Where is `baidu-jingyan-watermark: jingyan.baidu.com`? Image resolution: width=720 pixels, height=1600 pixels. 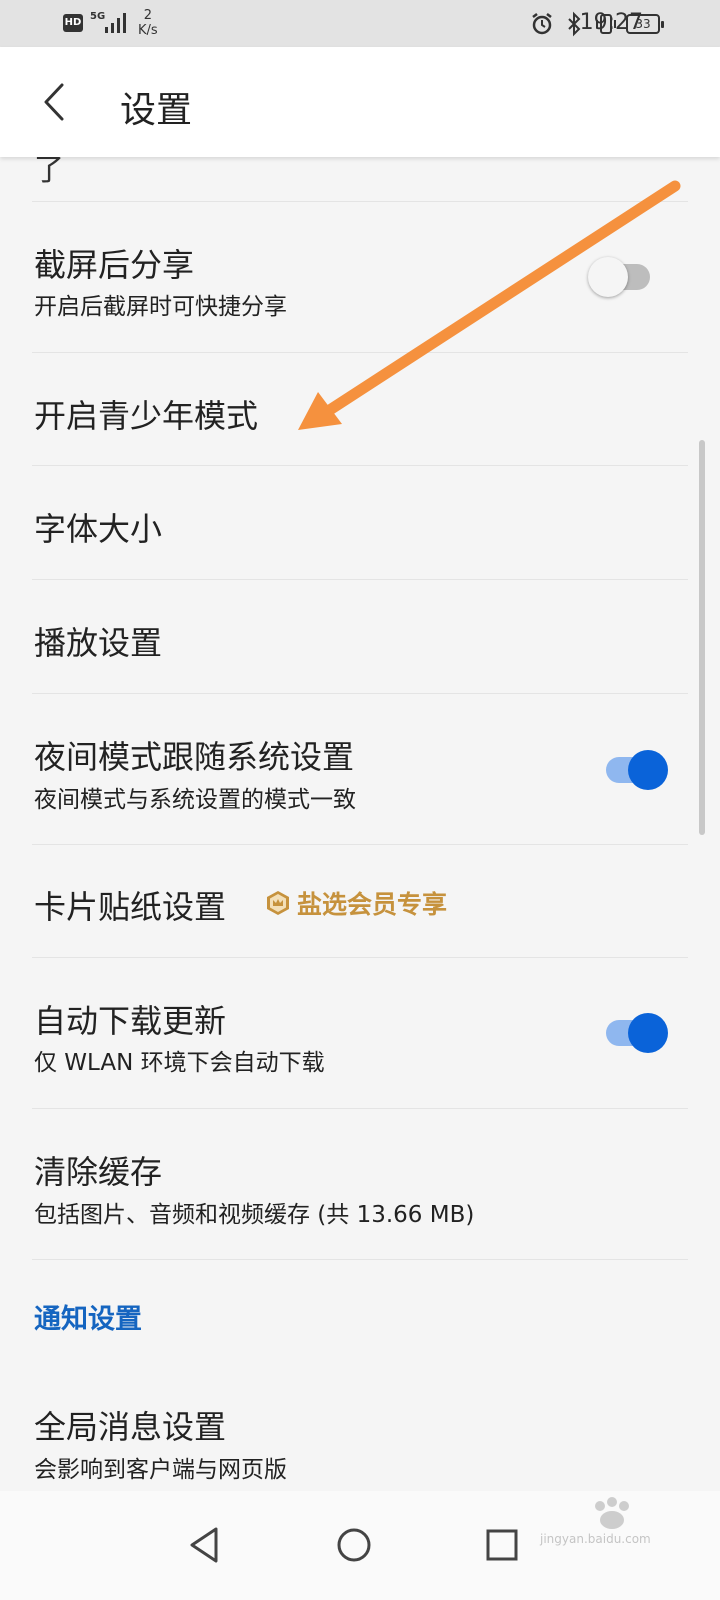 baidu-jingyan-watermark: jingyan.baidu.com is located at coordinates (610, 1526).